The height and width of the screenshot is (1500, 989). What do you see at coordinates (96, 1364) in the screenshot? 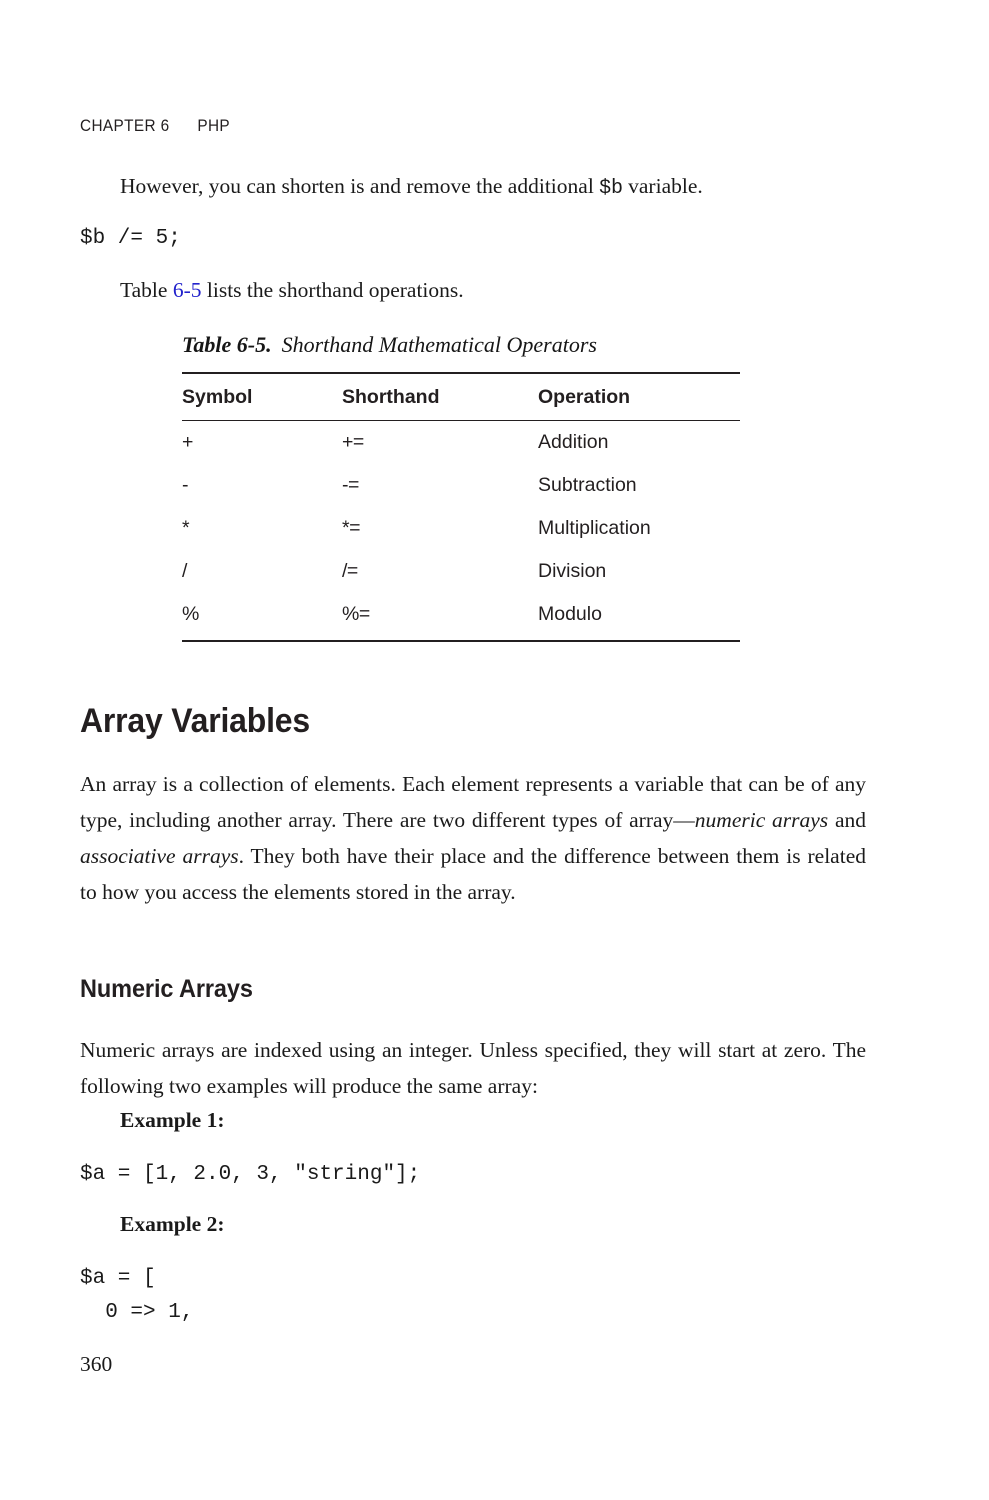
I see `page-number: 360` at bounding box center [96, 1364].